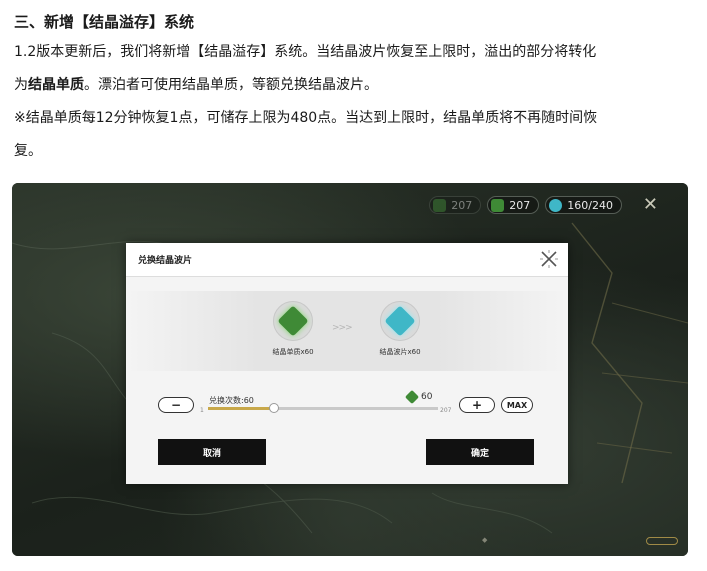 Image resolution: width=707 pixels, height=571 pixels. Describe the element at coordinates (477, 405) in the screenshot. I see `increment-button: +` at that location.